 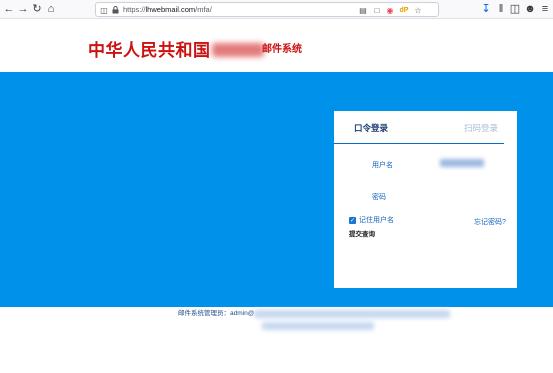 What do you see at coordinates (545, 9) in the screenshot?
I see `menu-icon: ≡` at bounding box center [545, 9].